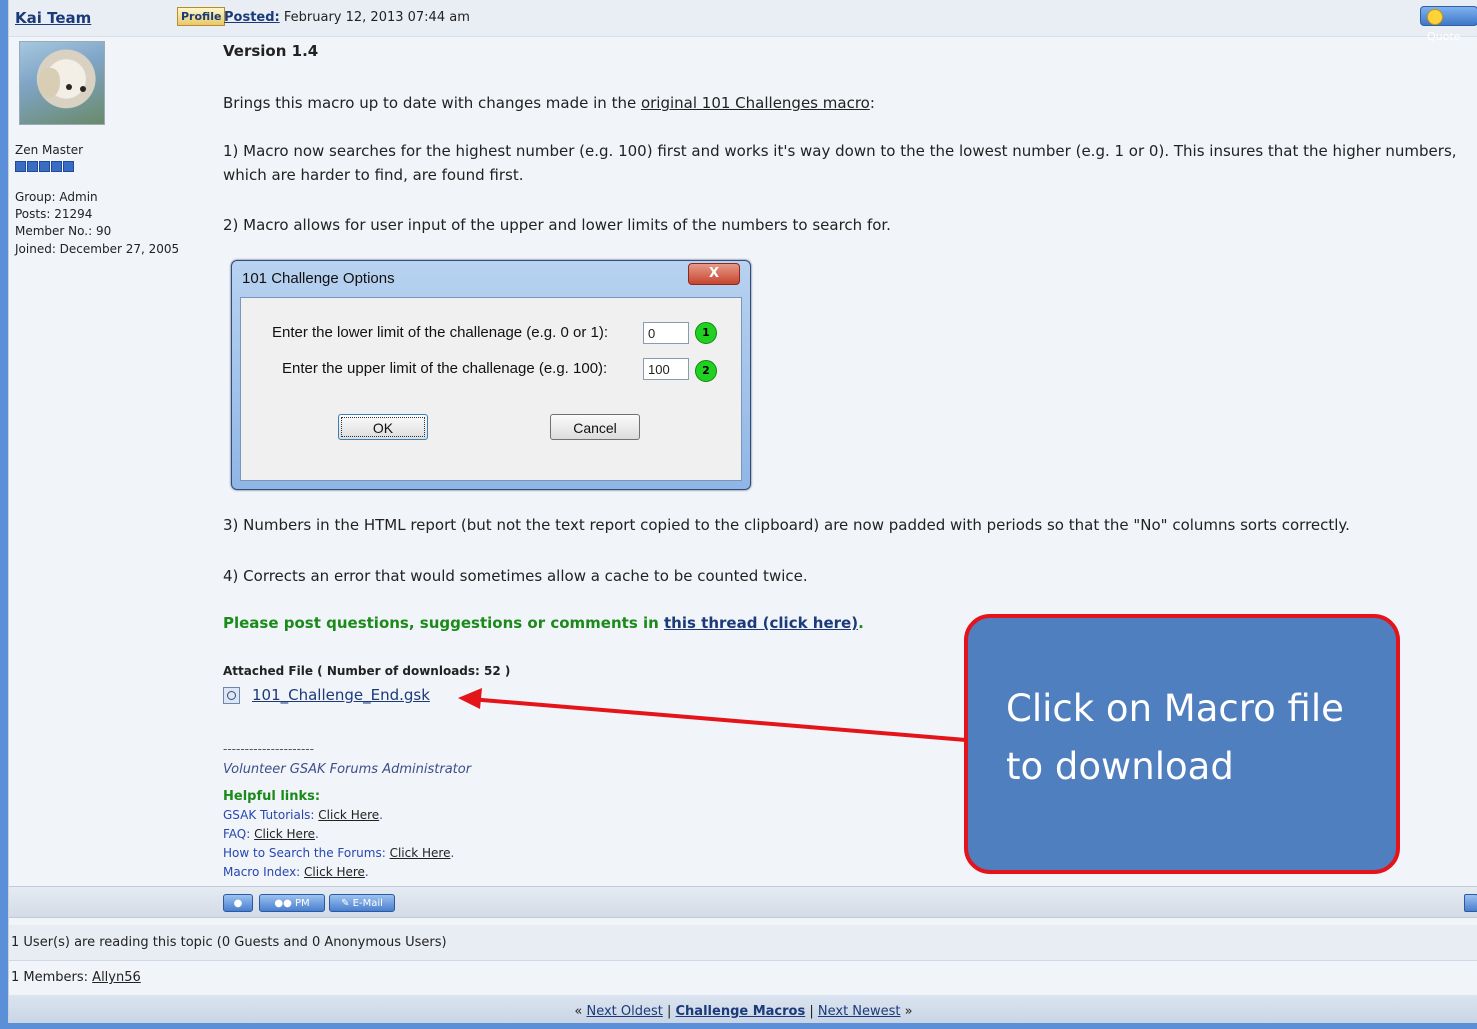  I want to click on this-thread-link: this thread (click here), so click(761, 623).